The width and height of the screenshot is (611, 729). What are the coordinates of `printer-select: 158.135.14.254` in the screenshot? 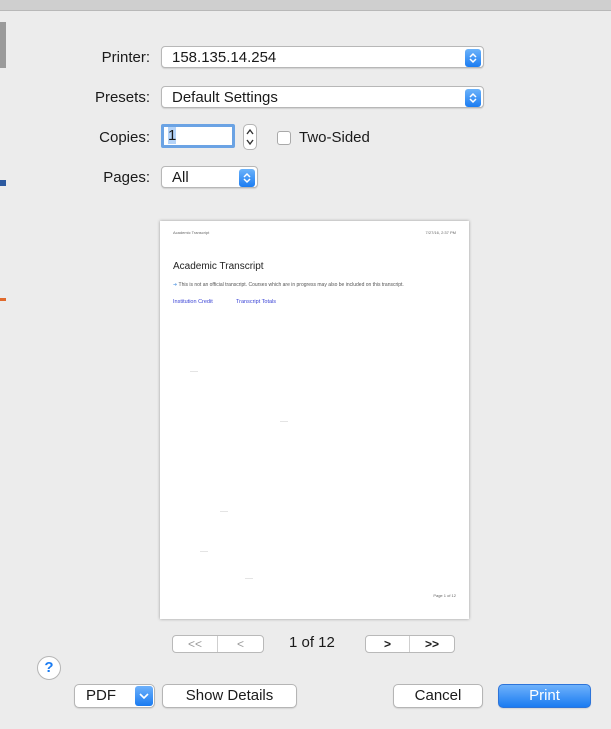 It's located at (322, 57).